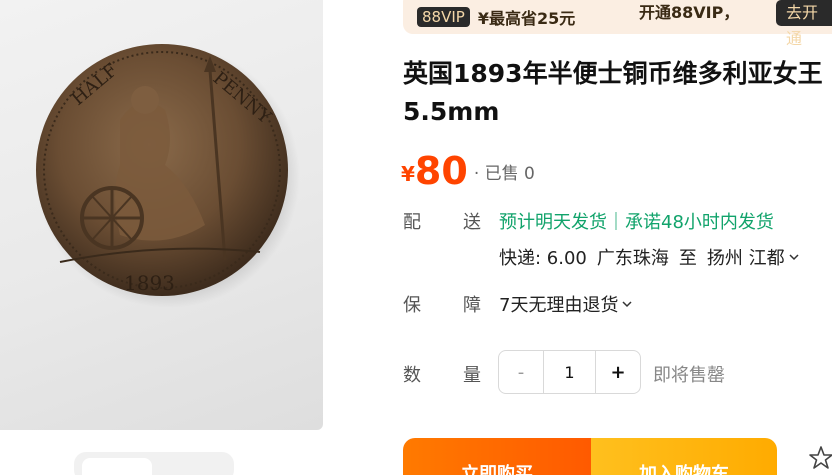  What do you see at coordinates (526, 18) in the screenshot?
I see `vip-save-text: ¥最高省25元` at bounding box center [526, 18].